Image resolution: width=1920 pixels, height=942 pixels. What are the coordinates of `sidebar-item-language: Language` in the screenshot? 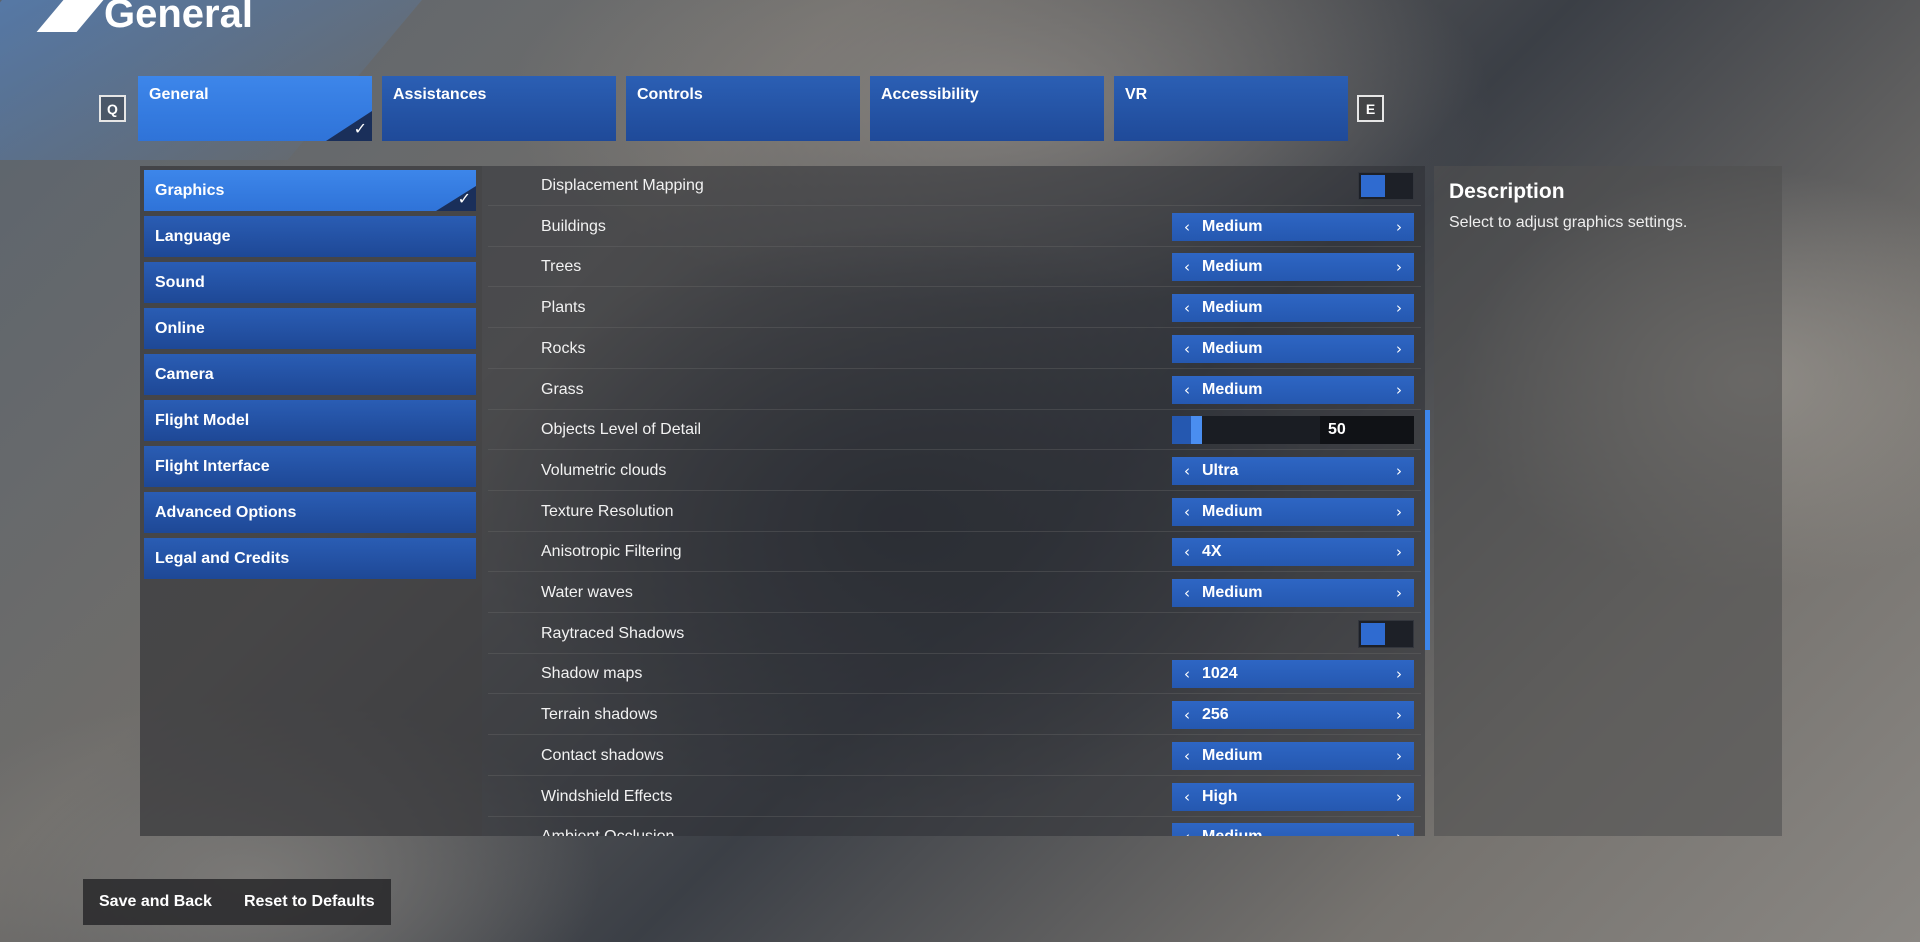 It's located at (310, 236).